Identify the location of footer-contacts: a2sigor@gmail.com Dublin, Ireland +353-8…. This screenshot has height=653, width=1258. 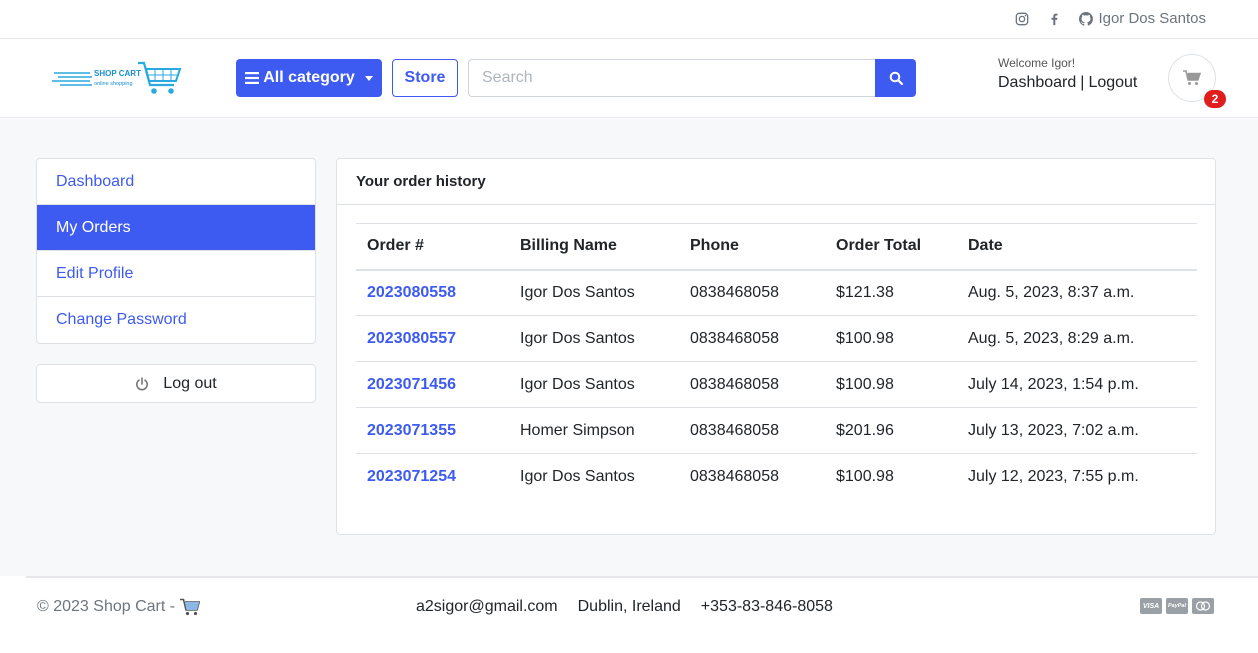
(624, 607).